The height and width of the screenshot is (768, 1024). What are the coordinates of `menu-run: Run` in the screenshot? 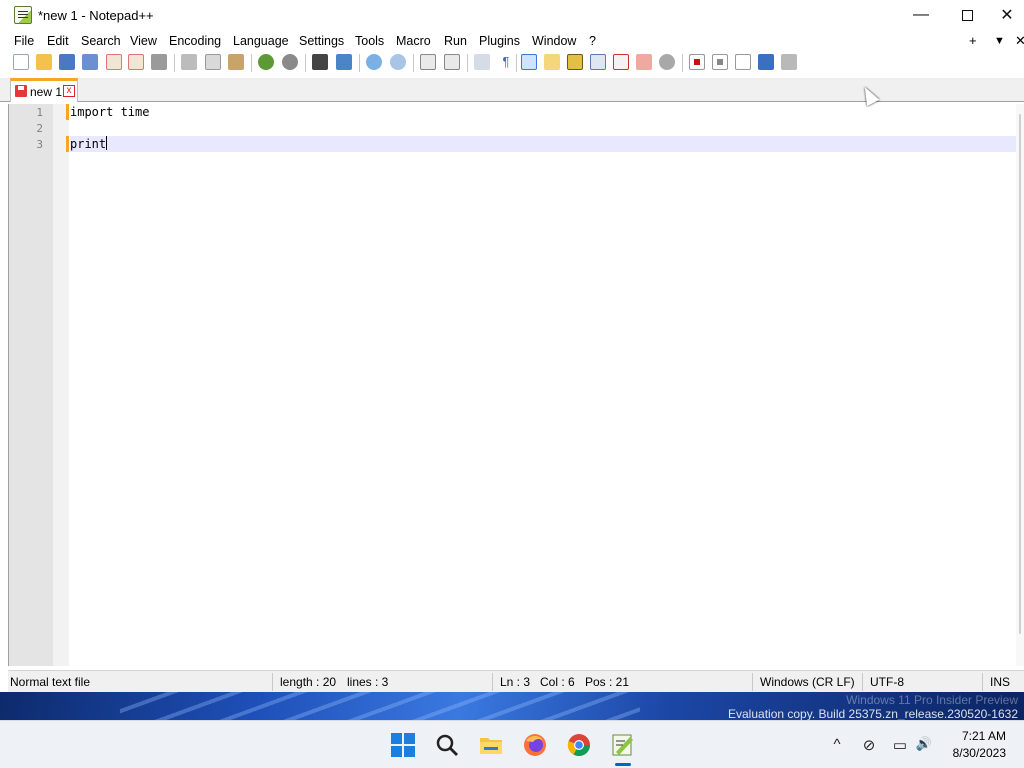 It's located at (455, 41).